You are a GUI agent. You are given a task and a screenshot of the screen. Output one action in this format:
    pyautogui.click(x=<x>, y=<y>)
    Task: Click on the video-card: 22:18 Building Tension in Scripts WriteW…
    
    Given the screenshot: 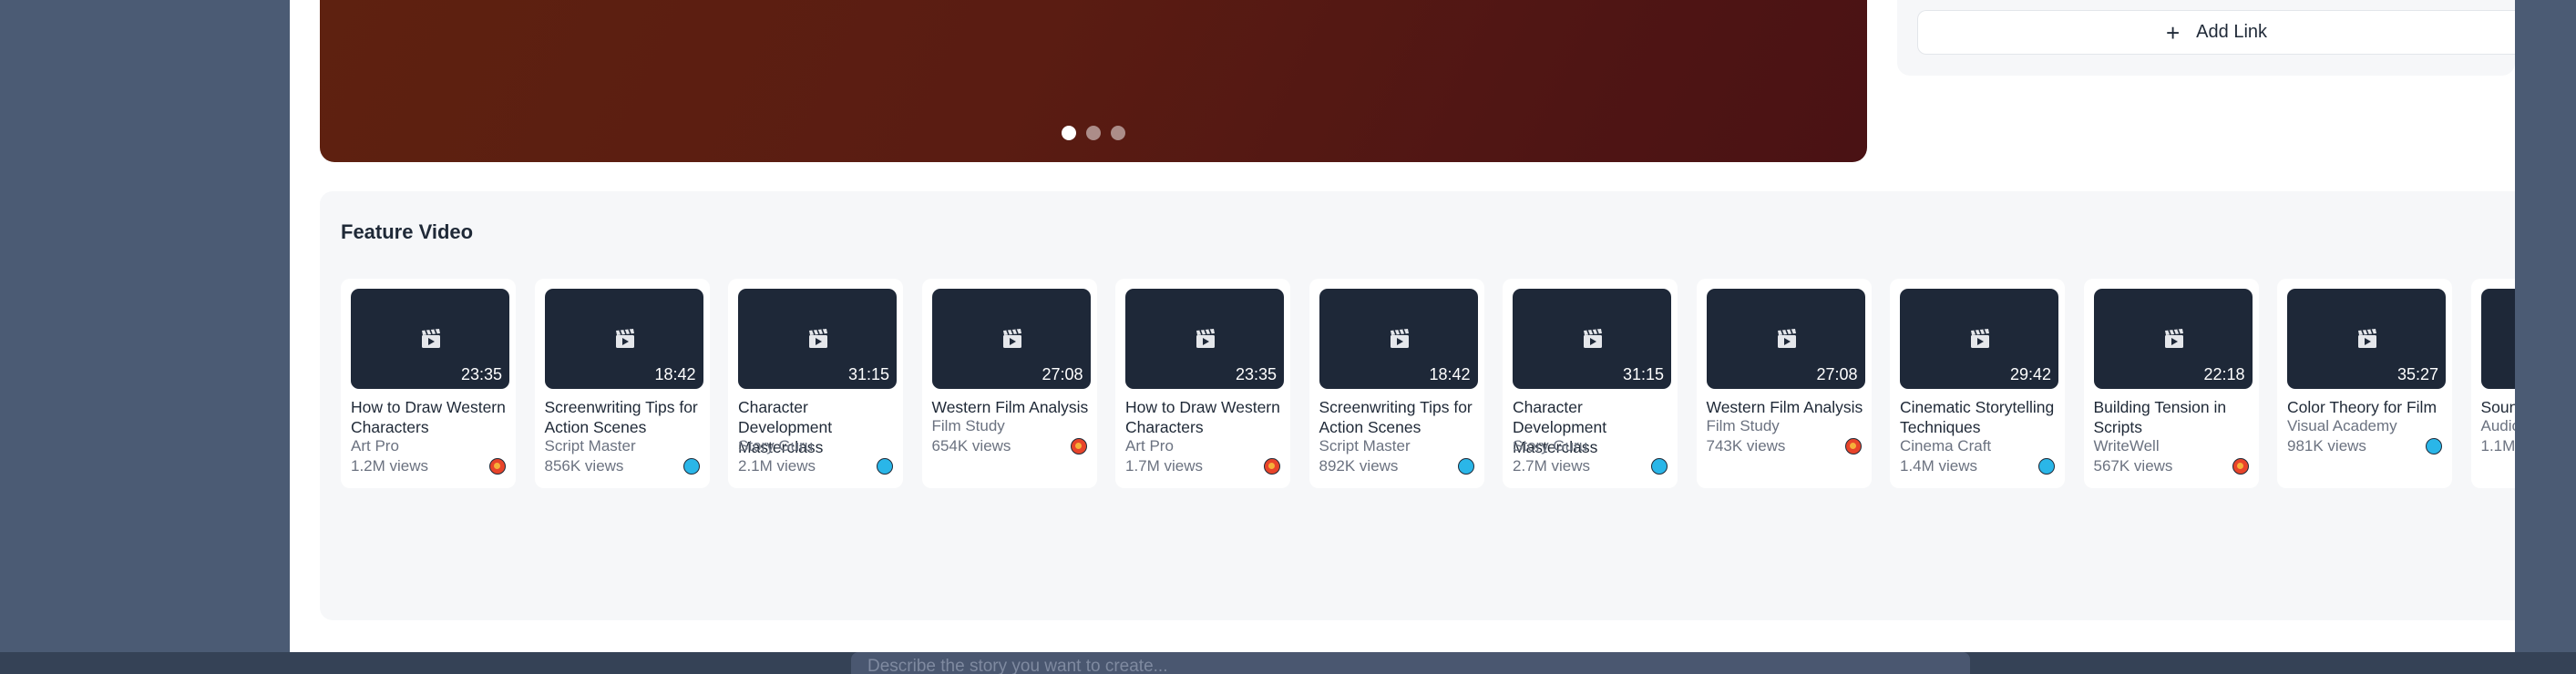 What is the action you would take?
    pyautogui.click(x=2171, y=383)
    